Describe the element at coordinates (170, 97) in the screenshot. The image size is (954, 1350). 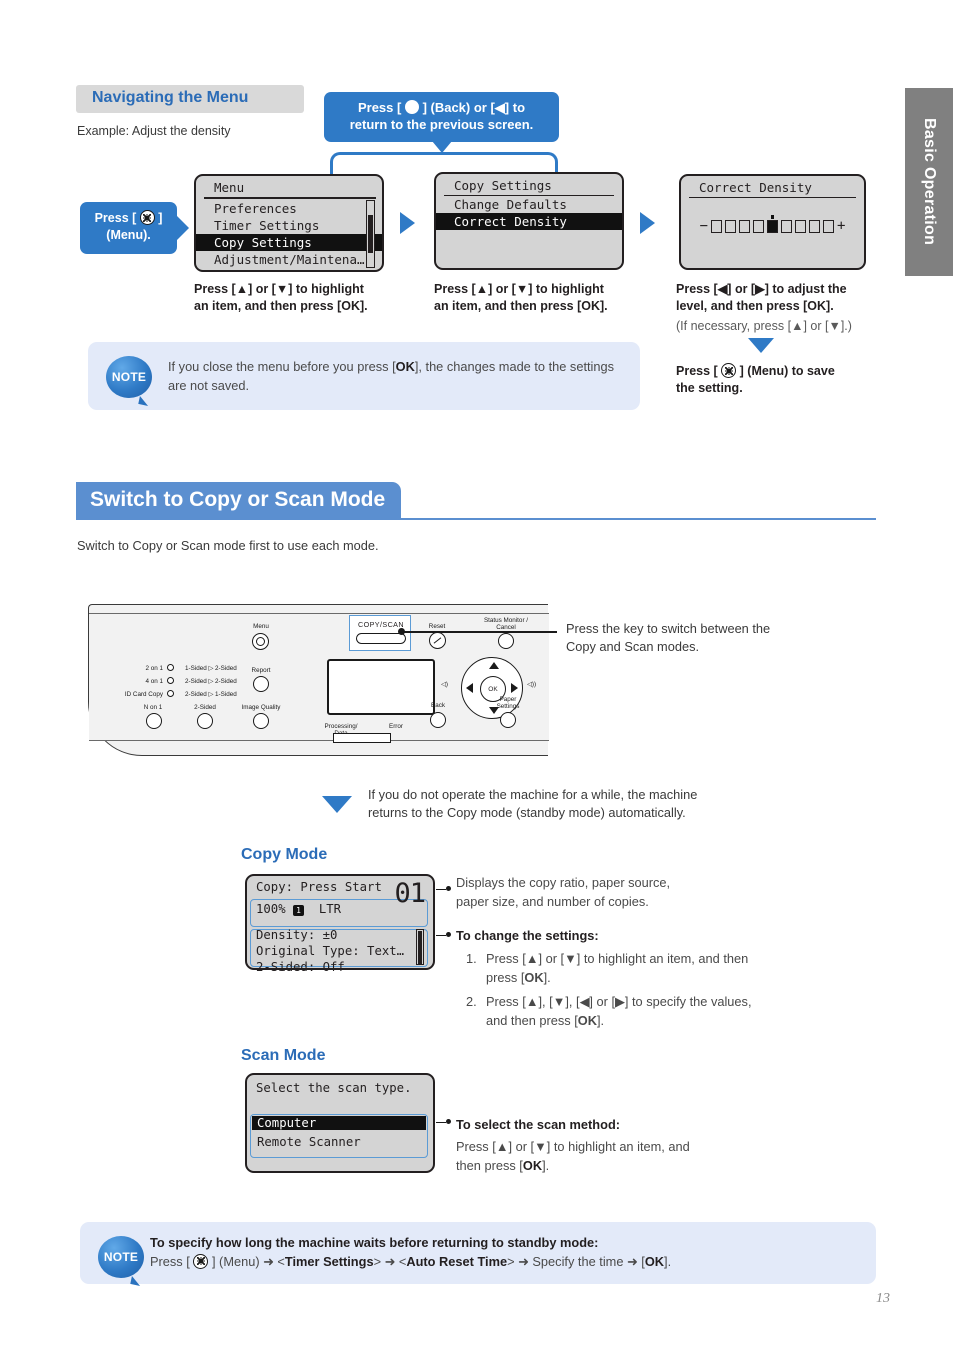
I see `navigating-menu-title: Navigating the Menu` at that location.